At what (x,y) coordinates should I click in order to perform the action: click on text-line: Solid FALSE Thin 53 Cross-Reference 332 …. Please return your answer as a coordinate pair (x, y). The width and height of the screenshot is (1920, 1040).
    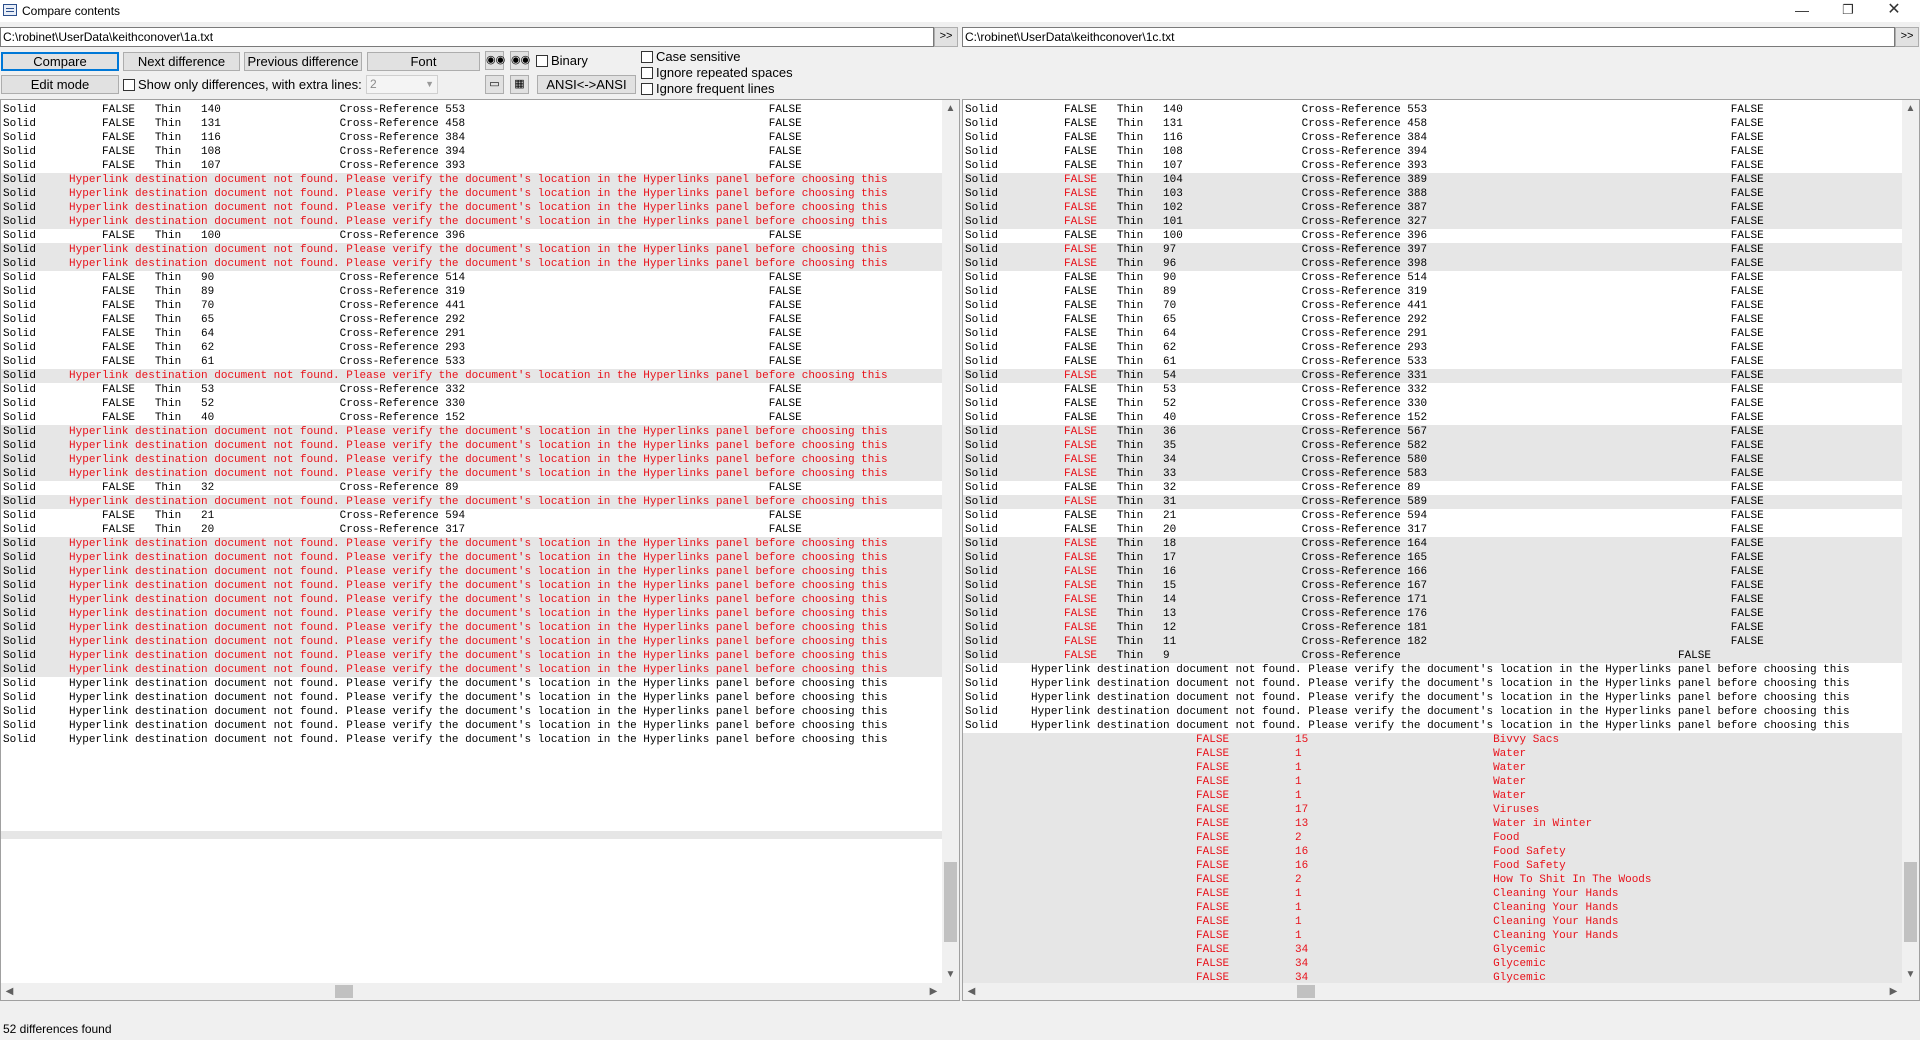
    Looking at the image, I should click on (1432, 390).